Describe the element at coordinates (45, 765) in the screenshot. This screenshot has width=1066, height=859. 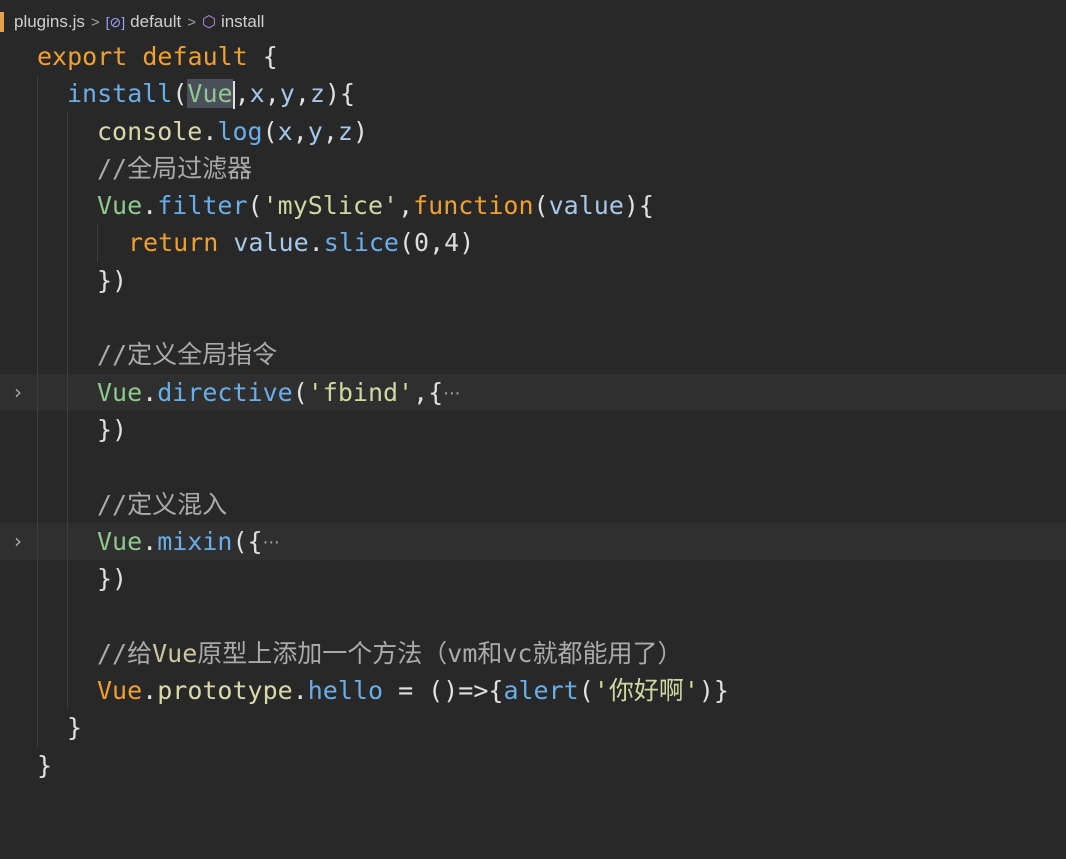
I see `brace-token: }` at that location.